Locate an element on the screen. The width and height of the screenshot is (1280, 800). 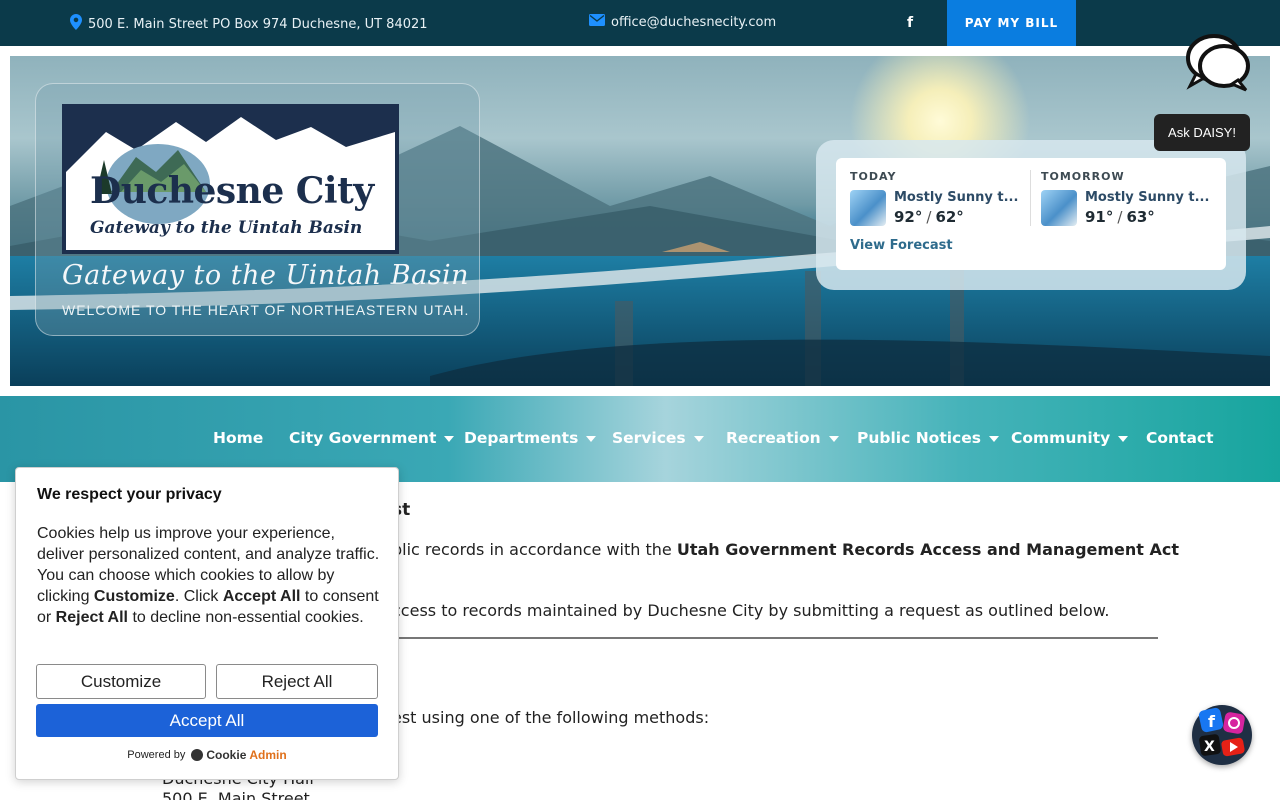
powered-by: Powered by Cookie Admin is located at coordinates (207, 755).